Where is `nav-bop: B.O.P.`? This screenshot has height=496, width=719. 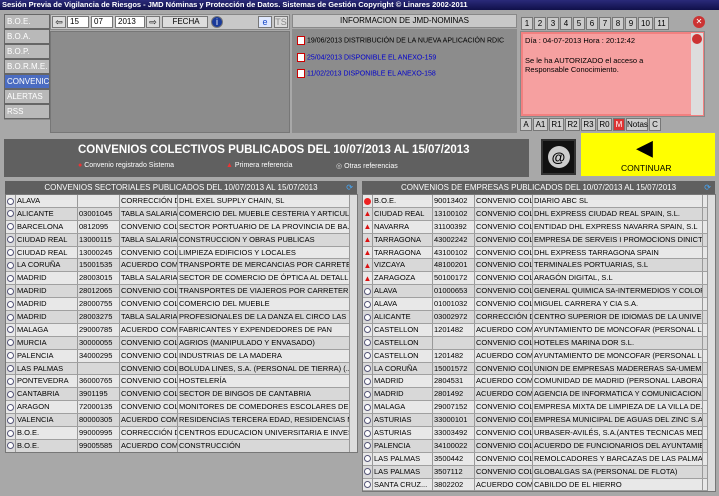
nav-bop: B.O.P. is located at coordinates (27, 51).